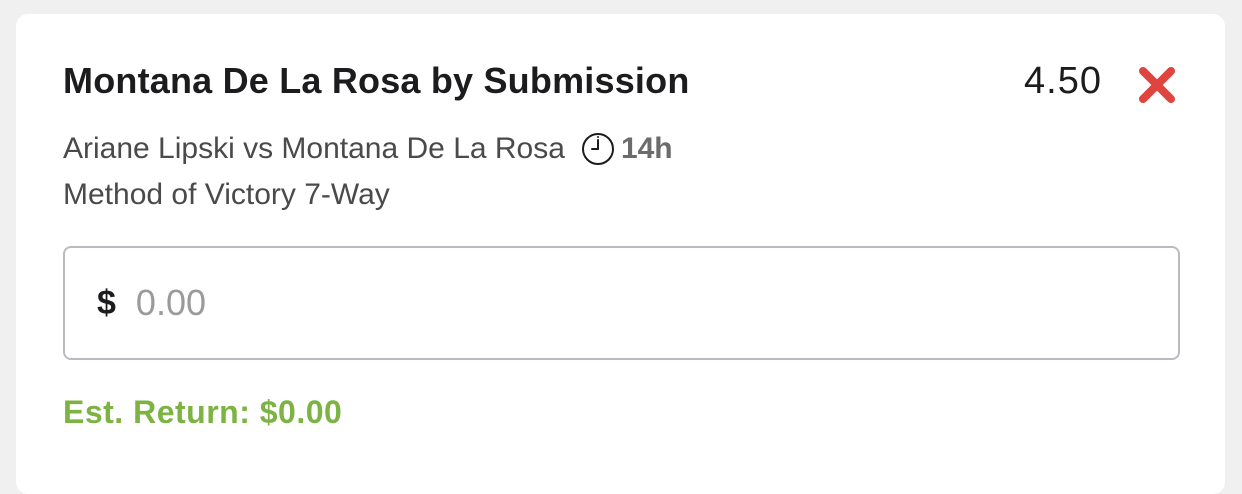 The width and height of the screenshot is (1242, 494). Describe the element at coordinates (314, 148) in the screenshot. I see `matchup-label: Ariane Lipski vs Montana De La Rosa` at that location.